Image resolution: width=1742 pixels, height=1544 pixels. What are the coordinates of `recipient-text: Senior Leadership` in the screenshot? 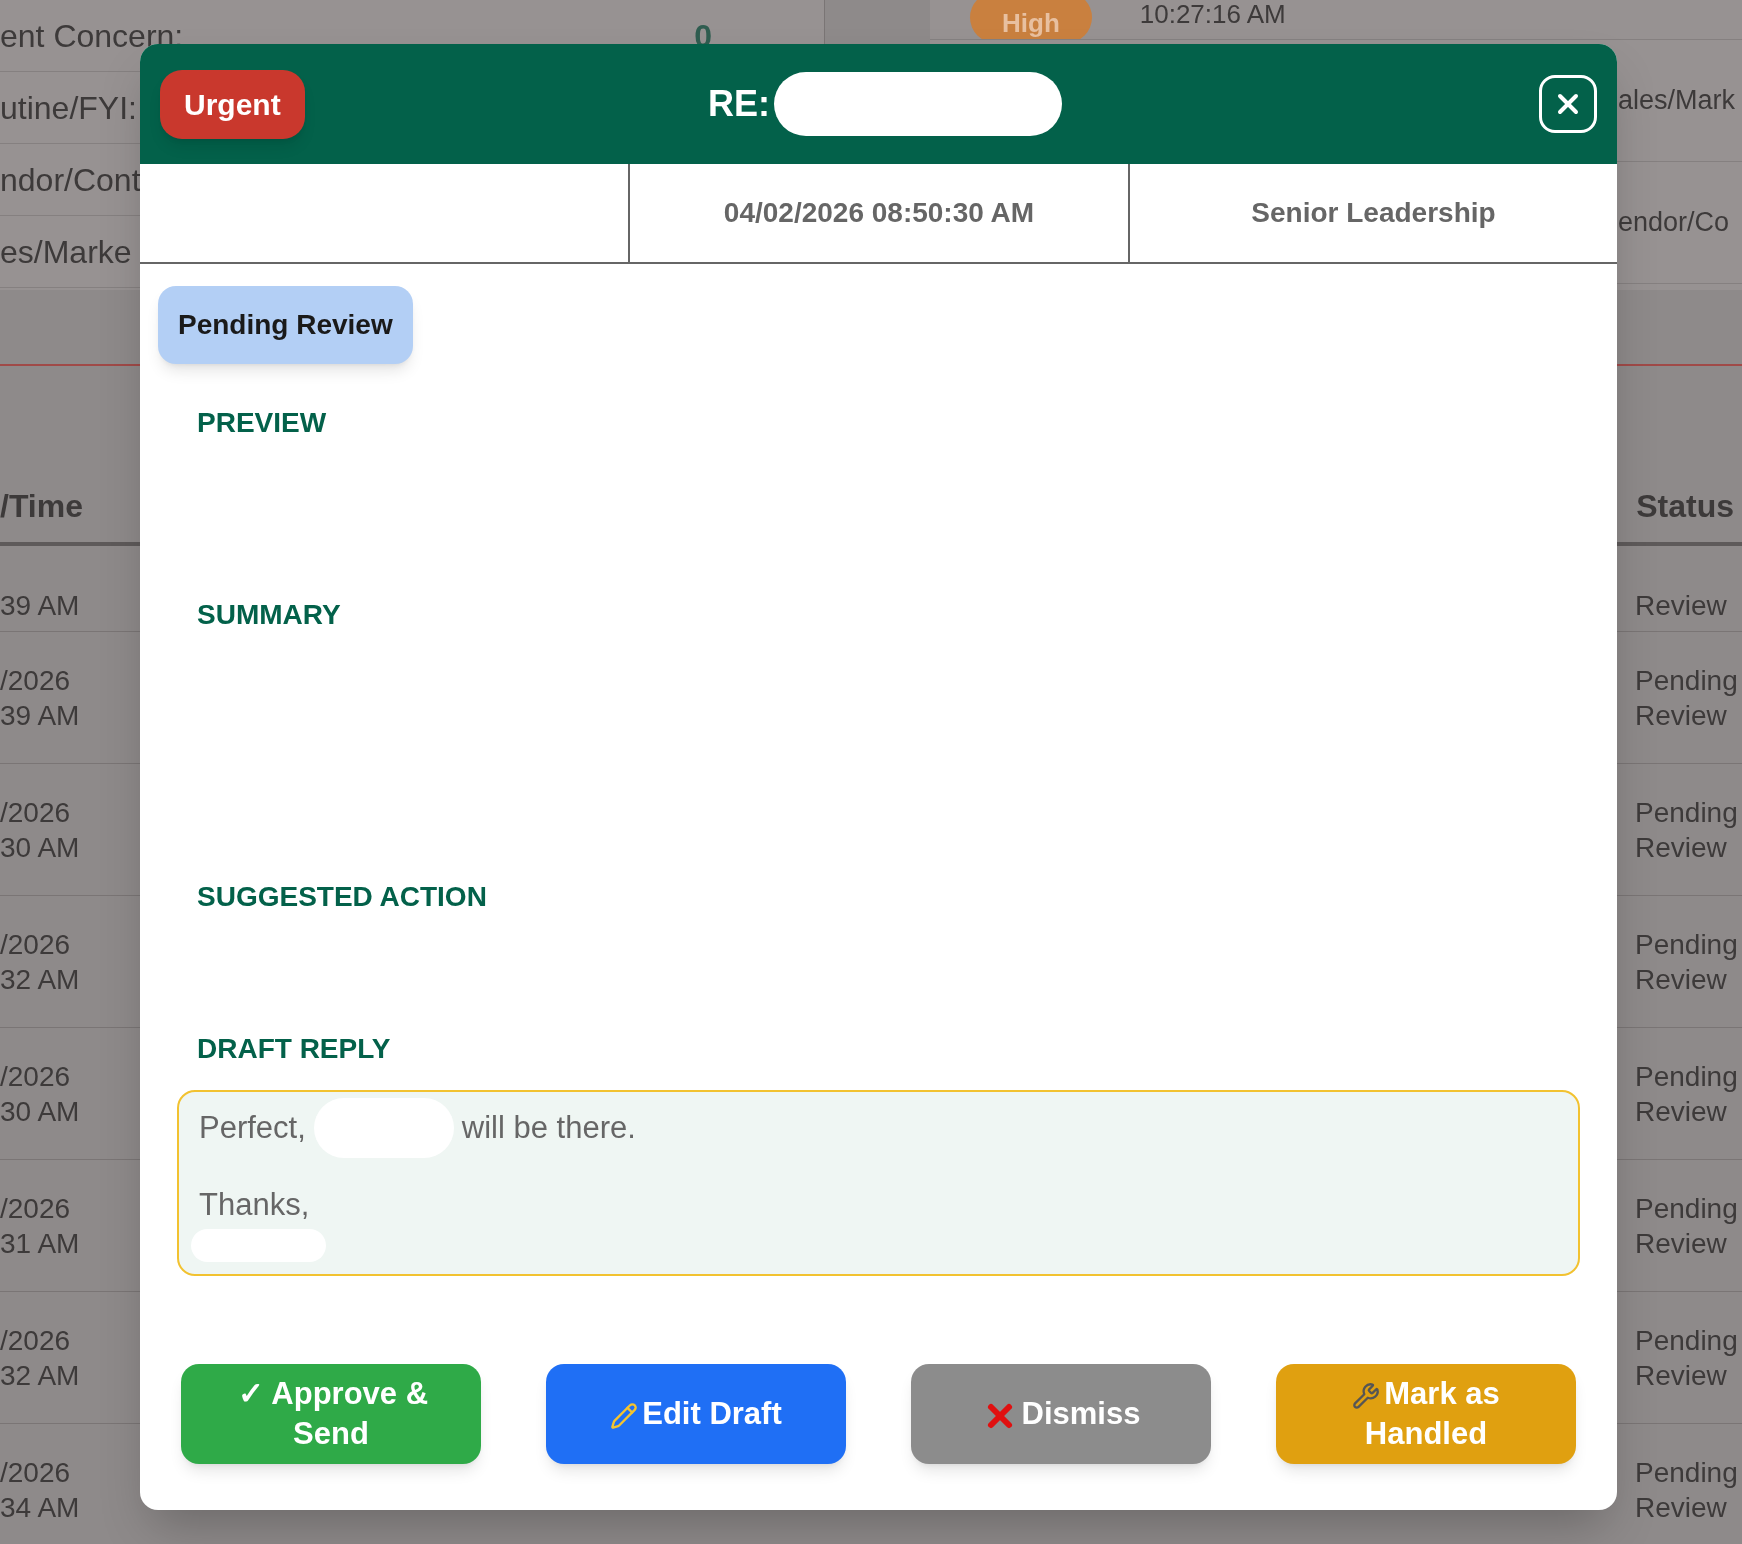 It's located at (1373, 213).